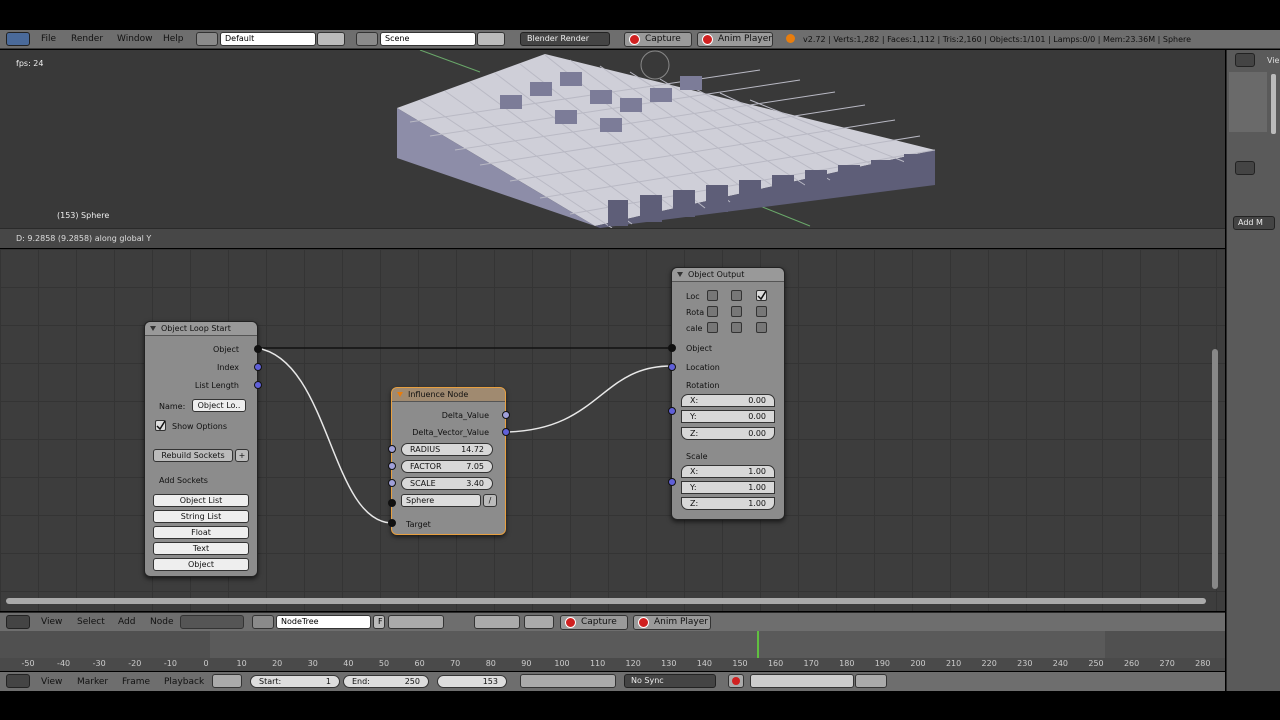 This screenshot has width=1280, height=720. I want to click on playback-buttons, so click(568, 681).